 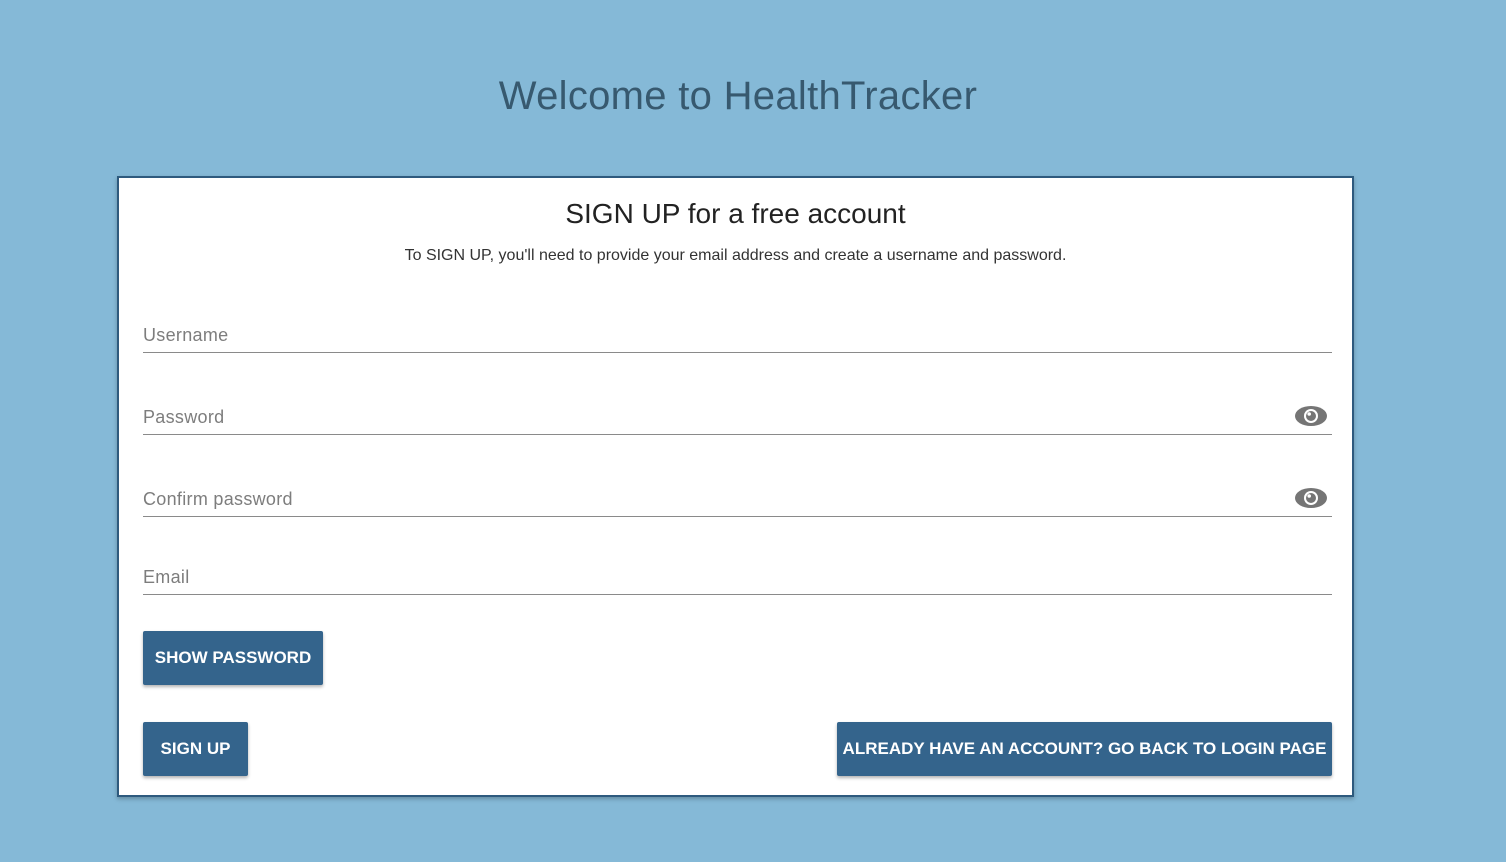 I want to click on username-field, so click(x=737, y=332).